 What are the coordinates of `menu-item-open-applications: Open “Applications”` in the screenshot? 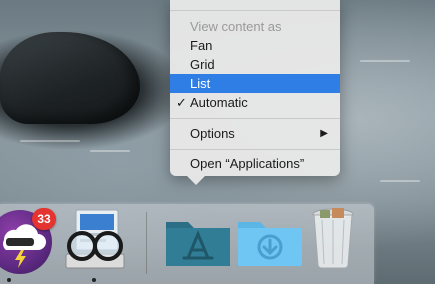 It's located at (255, 163).